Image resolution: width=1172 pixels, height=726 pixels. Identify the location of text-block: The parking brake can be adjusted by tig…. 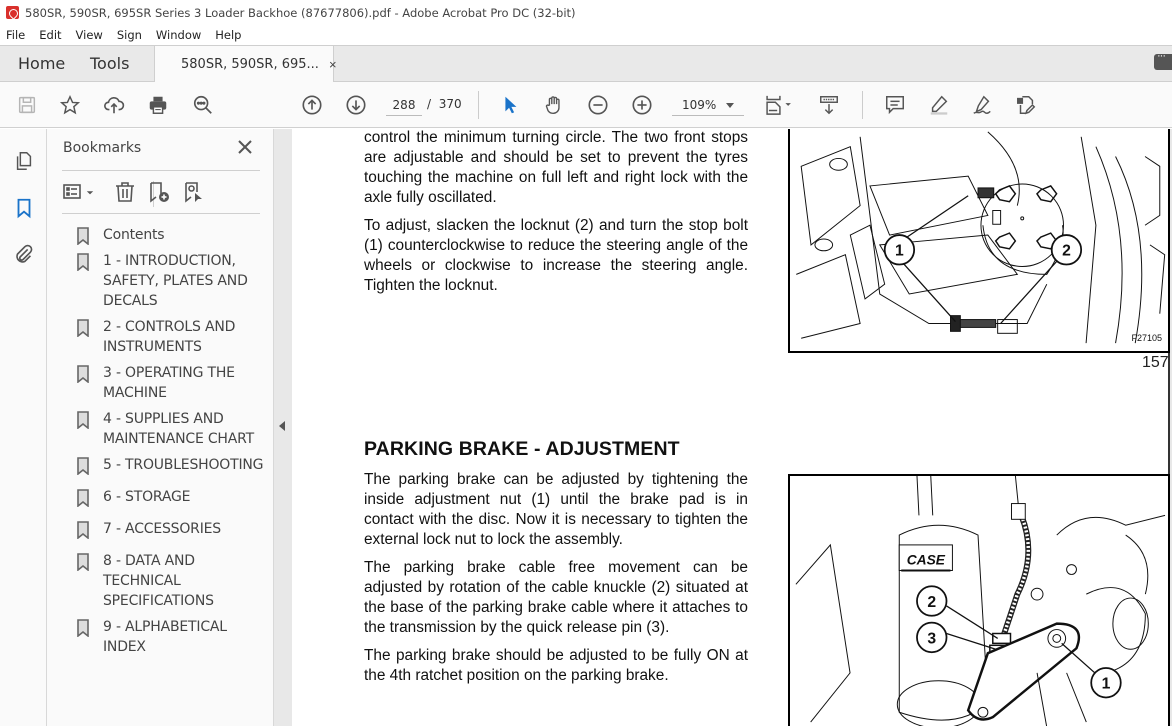
(556, 582).